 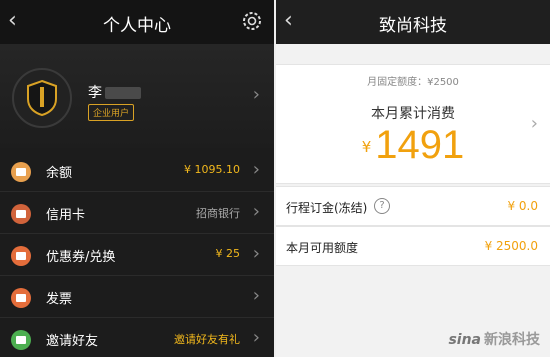 What do you see at coordinates (72, 341) in the screenshot?
I see `menu-item-label: 邀请好友` at bounding box center [72, 341].